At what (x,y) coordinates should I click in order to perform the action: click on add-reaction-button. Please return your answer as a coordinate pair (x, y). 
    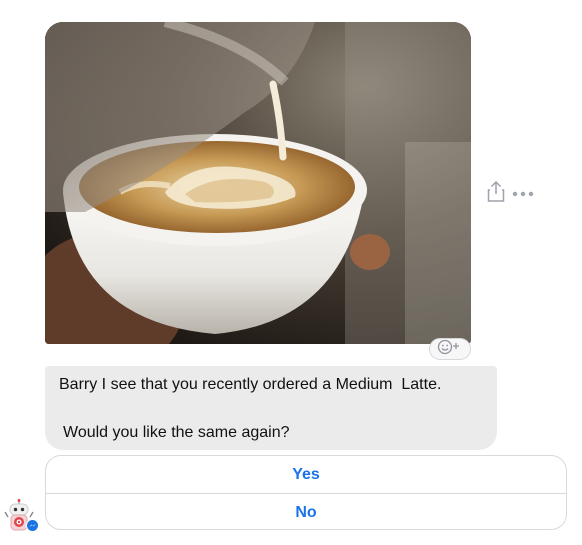
    Looking at the image, I should click on (450, 349).